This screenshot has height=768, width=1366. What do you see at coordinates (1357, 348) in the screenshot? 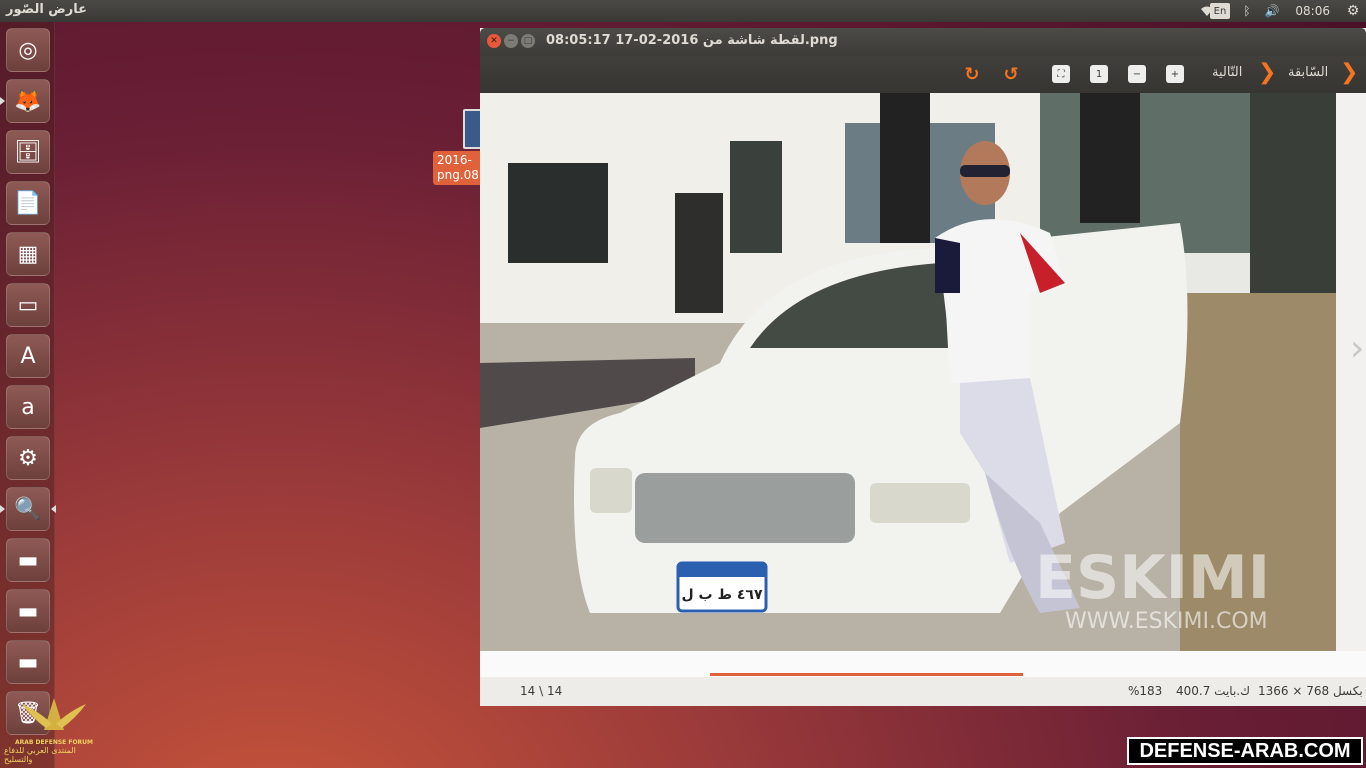
I see `chevron-right-overlay-icon: ›` at bounding box center [1357, 348].